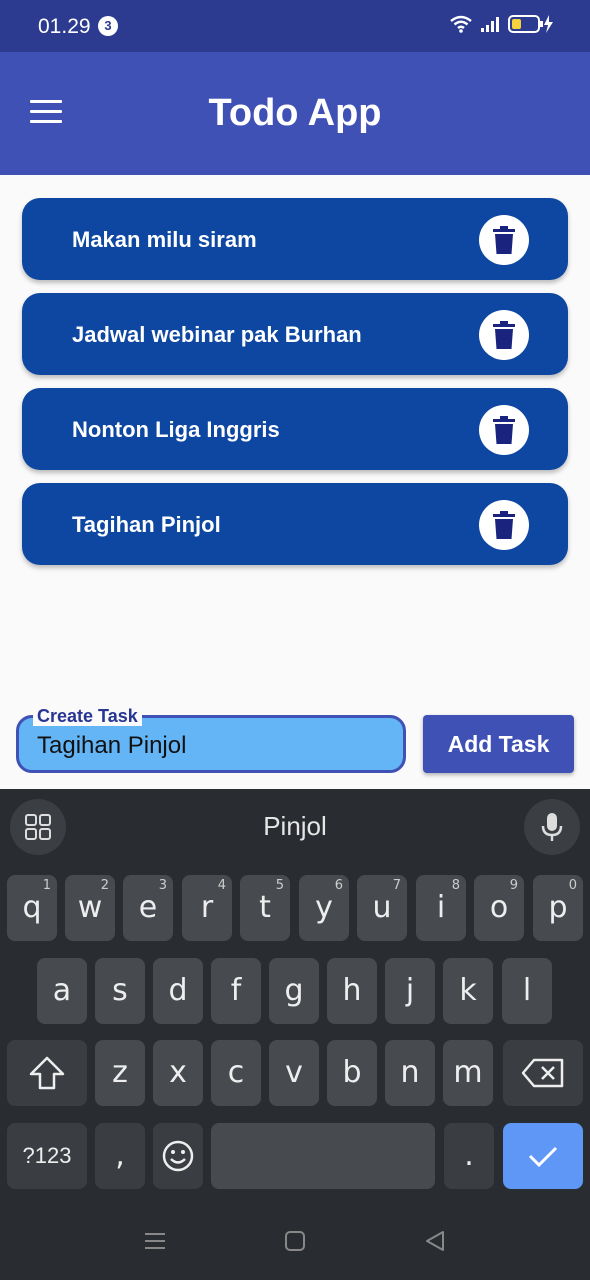 Image resolution: width=590 pixels, height=1280 pixels. Describe the element at coordinates (324, 908) in the screenshot. I see `key-y: y6` at that location.